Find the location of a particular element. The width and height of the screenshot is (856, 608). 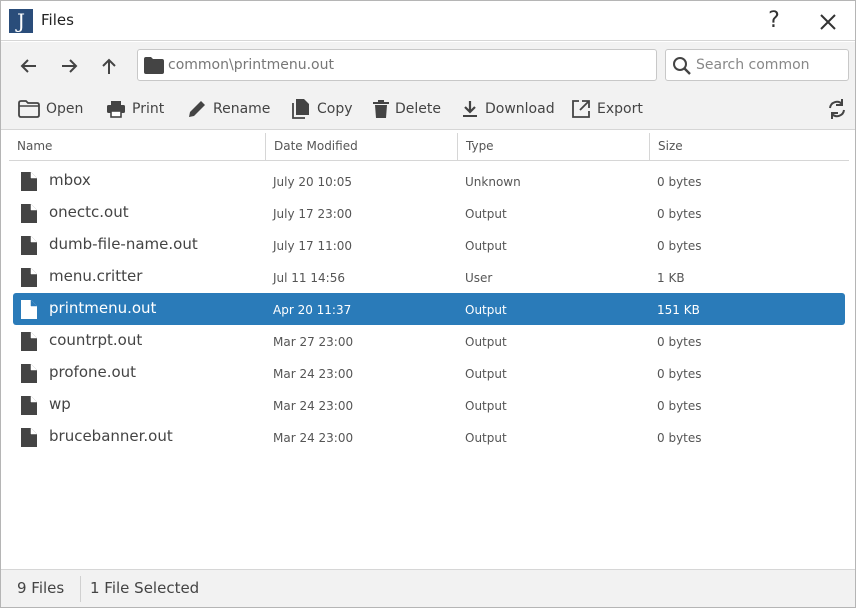

export-icon is located at coordinates (581, 109).